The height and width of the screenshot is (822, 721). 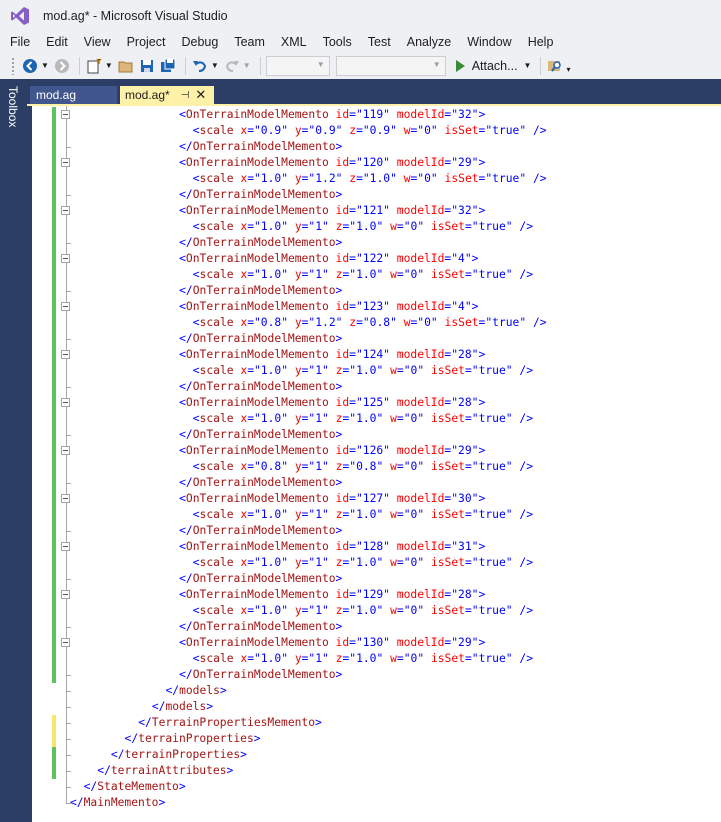 What do you see at coordinates (230, 723) in the screenshot?
I see `xml-close-tag-line: </TerrainPropertiesMemento>` at bounding box center [230, 723].